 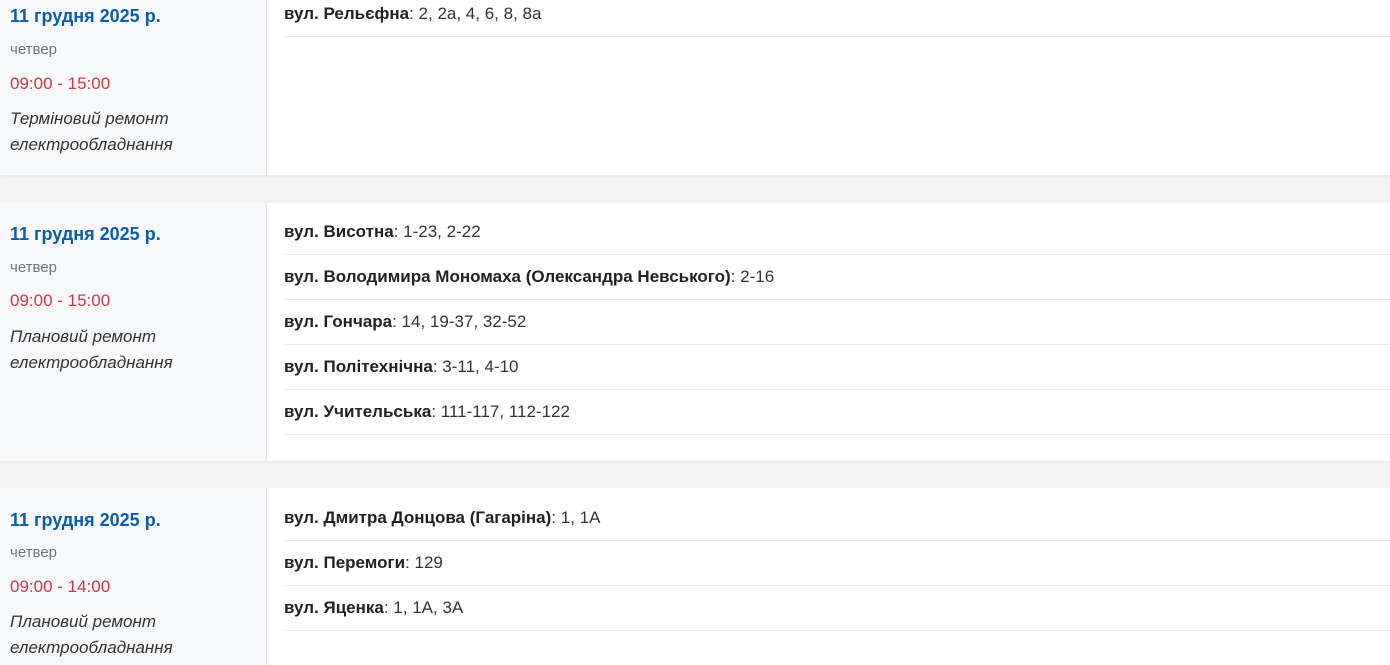 What do you see at coordinates (837, 563) in the screenshot?
I see `address-item: вул. Перемоги: 129` at bounding box center [837, 563].